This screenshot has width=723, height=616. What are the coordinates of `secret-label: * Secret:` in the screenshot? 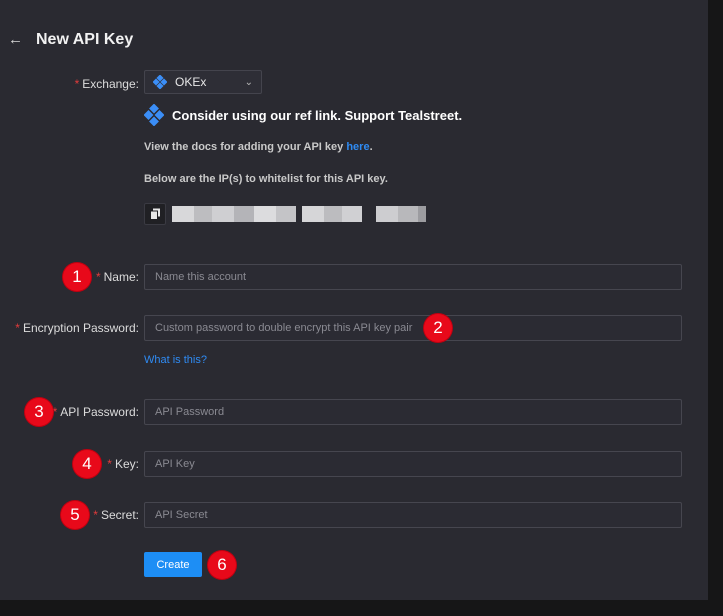 It's located at (116, 515).